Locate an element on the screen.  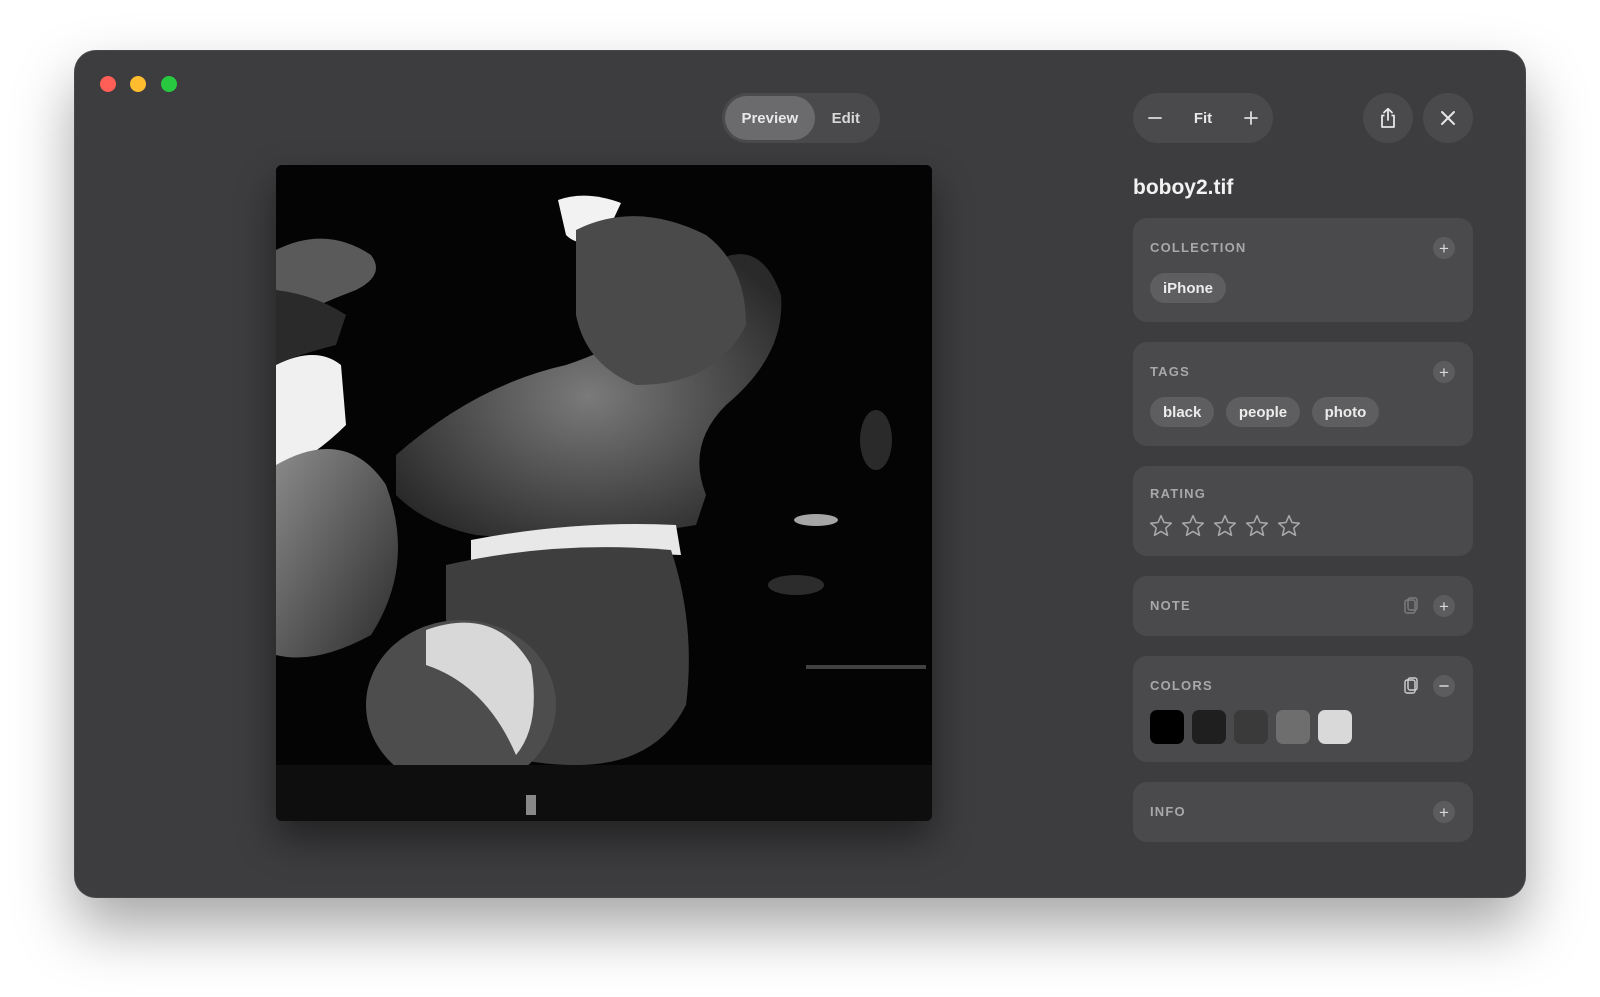
window-close-button is located at coordinates (108, 84).